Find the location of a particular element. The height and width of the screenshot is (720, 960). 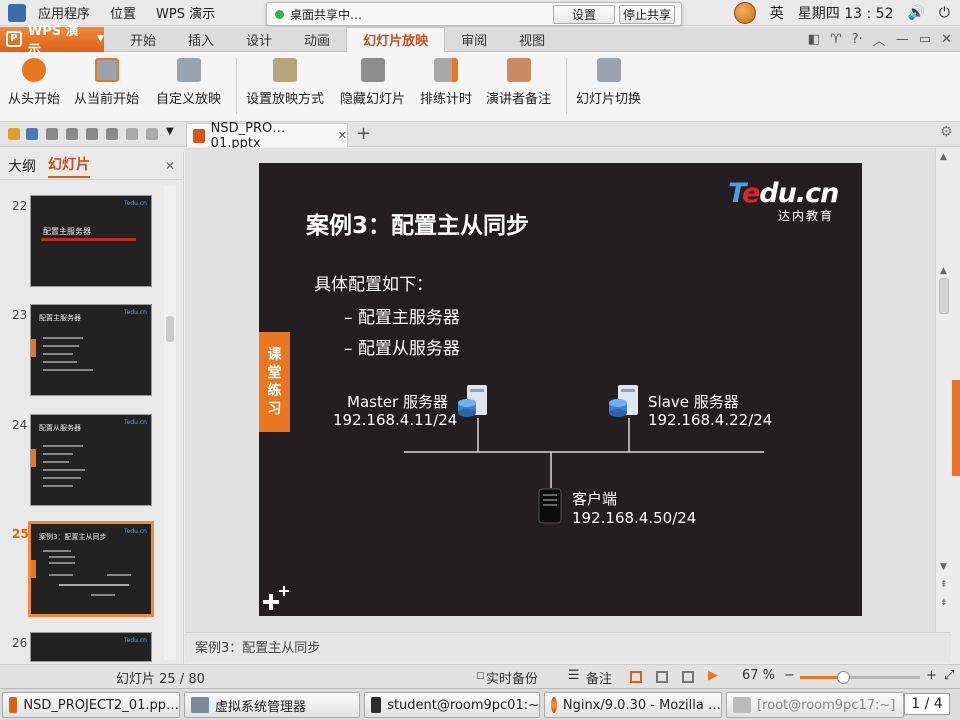

desktop-share-bar: 桌面共享中… 设置 停止共享 is located at coordinates (474, 14).